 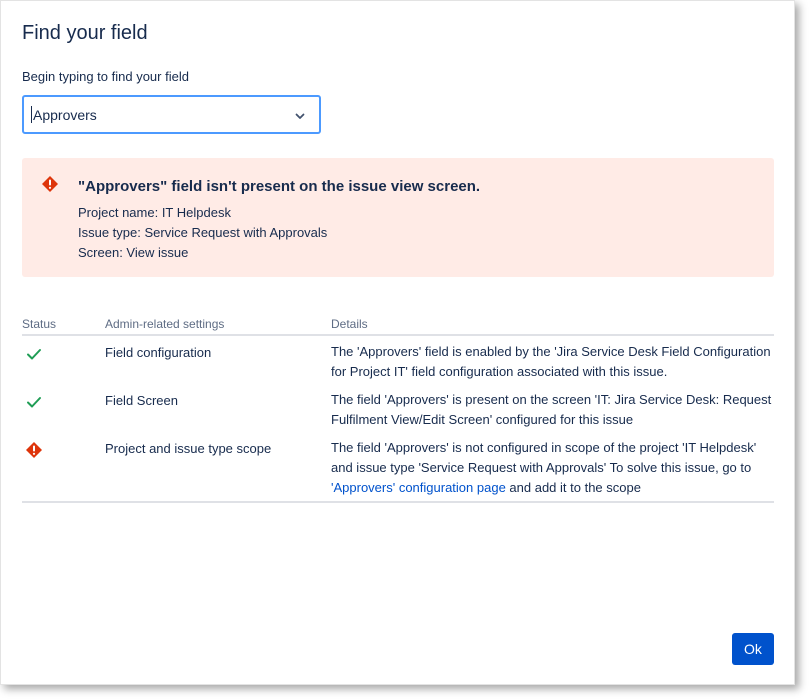 I want to click on setting-name: Project and issue type scope, so click(x=188, y=448).